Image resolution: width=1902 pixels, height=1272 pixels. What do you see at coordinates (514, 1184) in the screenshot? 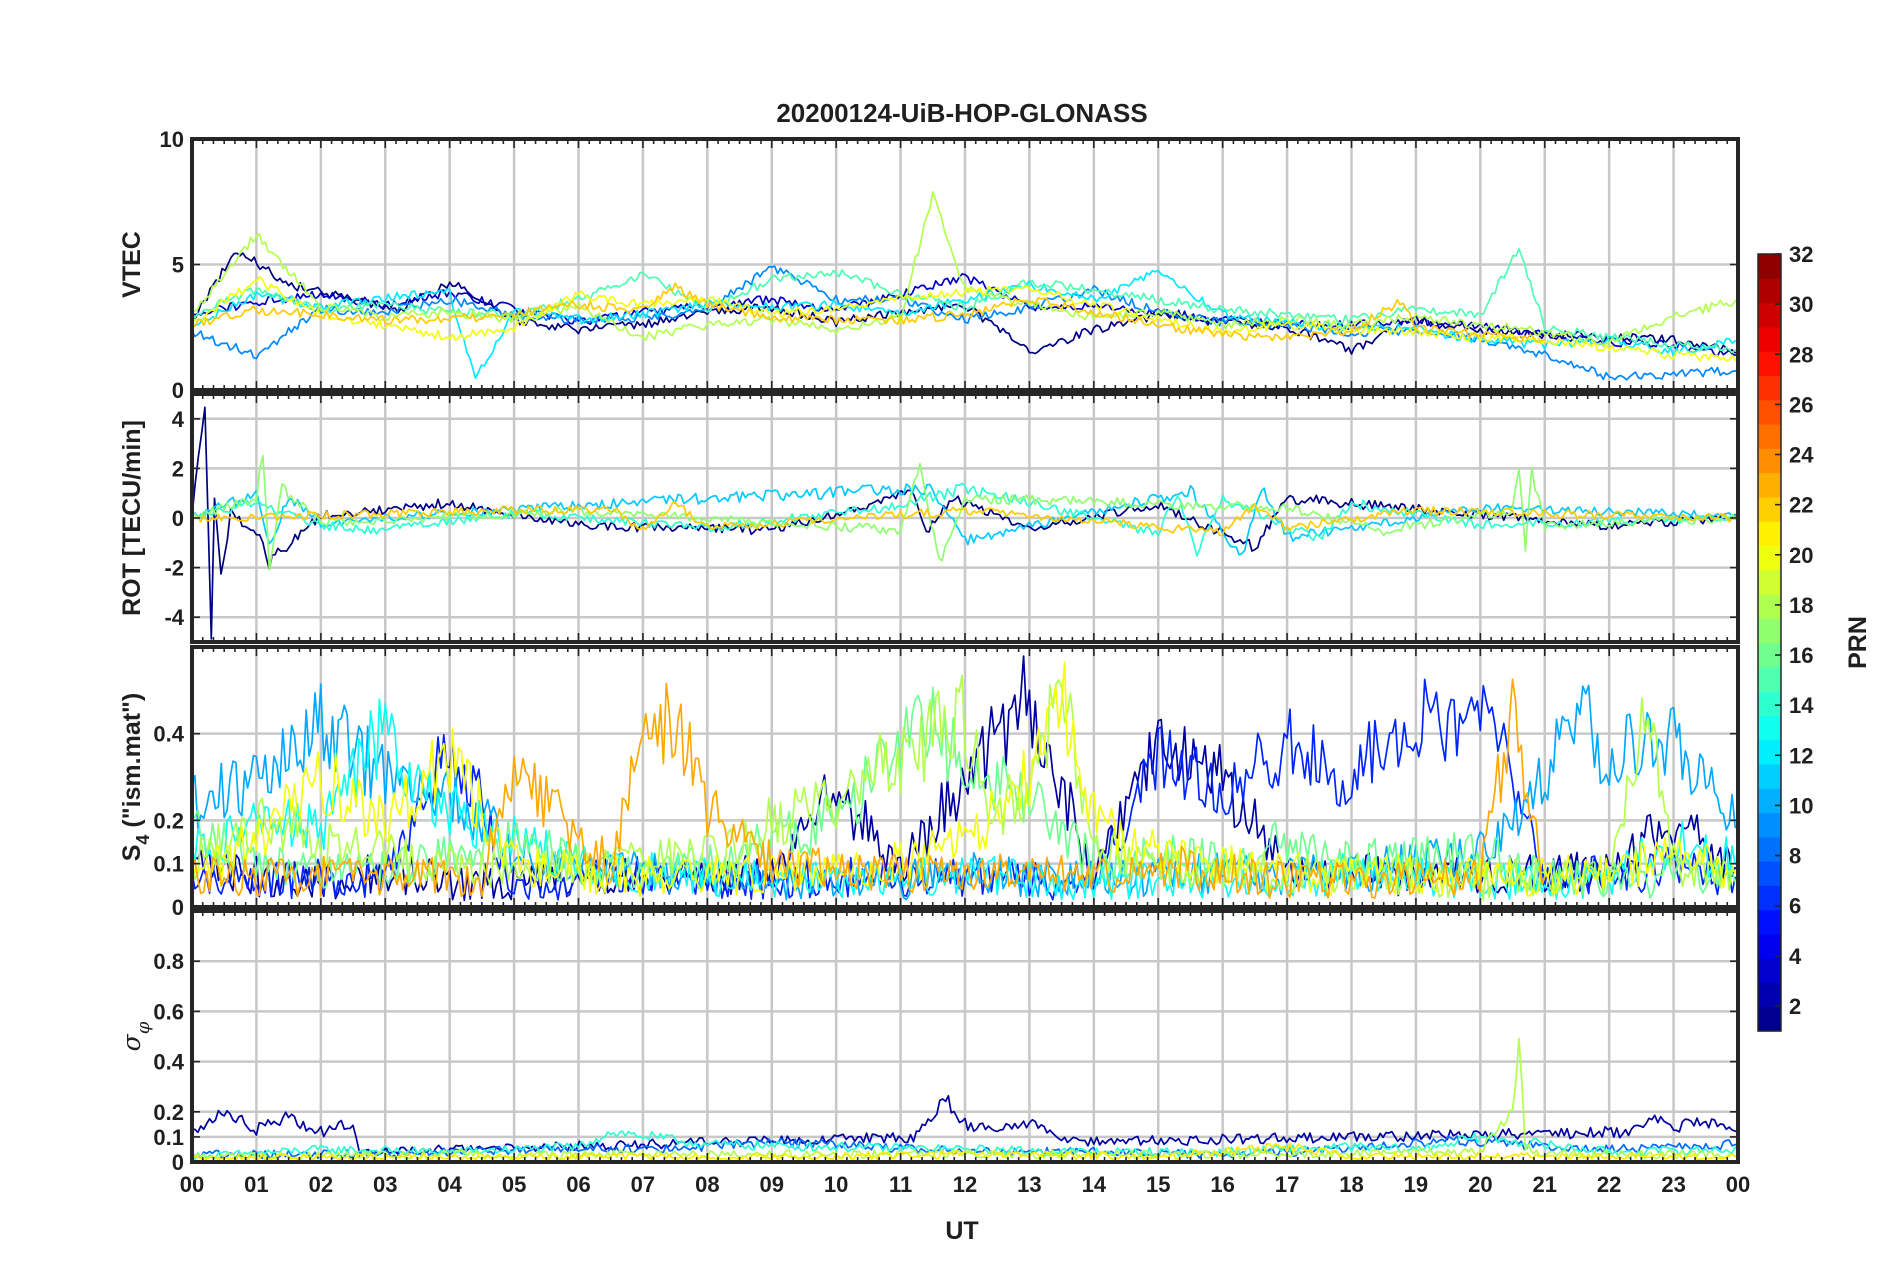
I see `x-tick-label: 05` at bounding box center [514, 1184].